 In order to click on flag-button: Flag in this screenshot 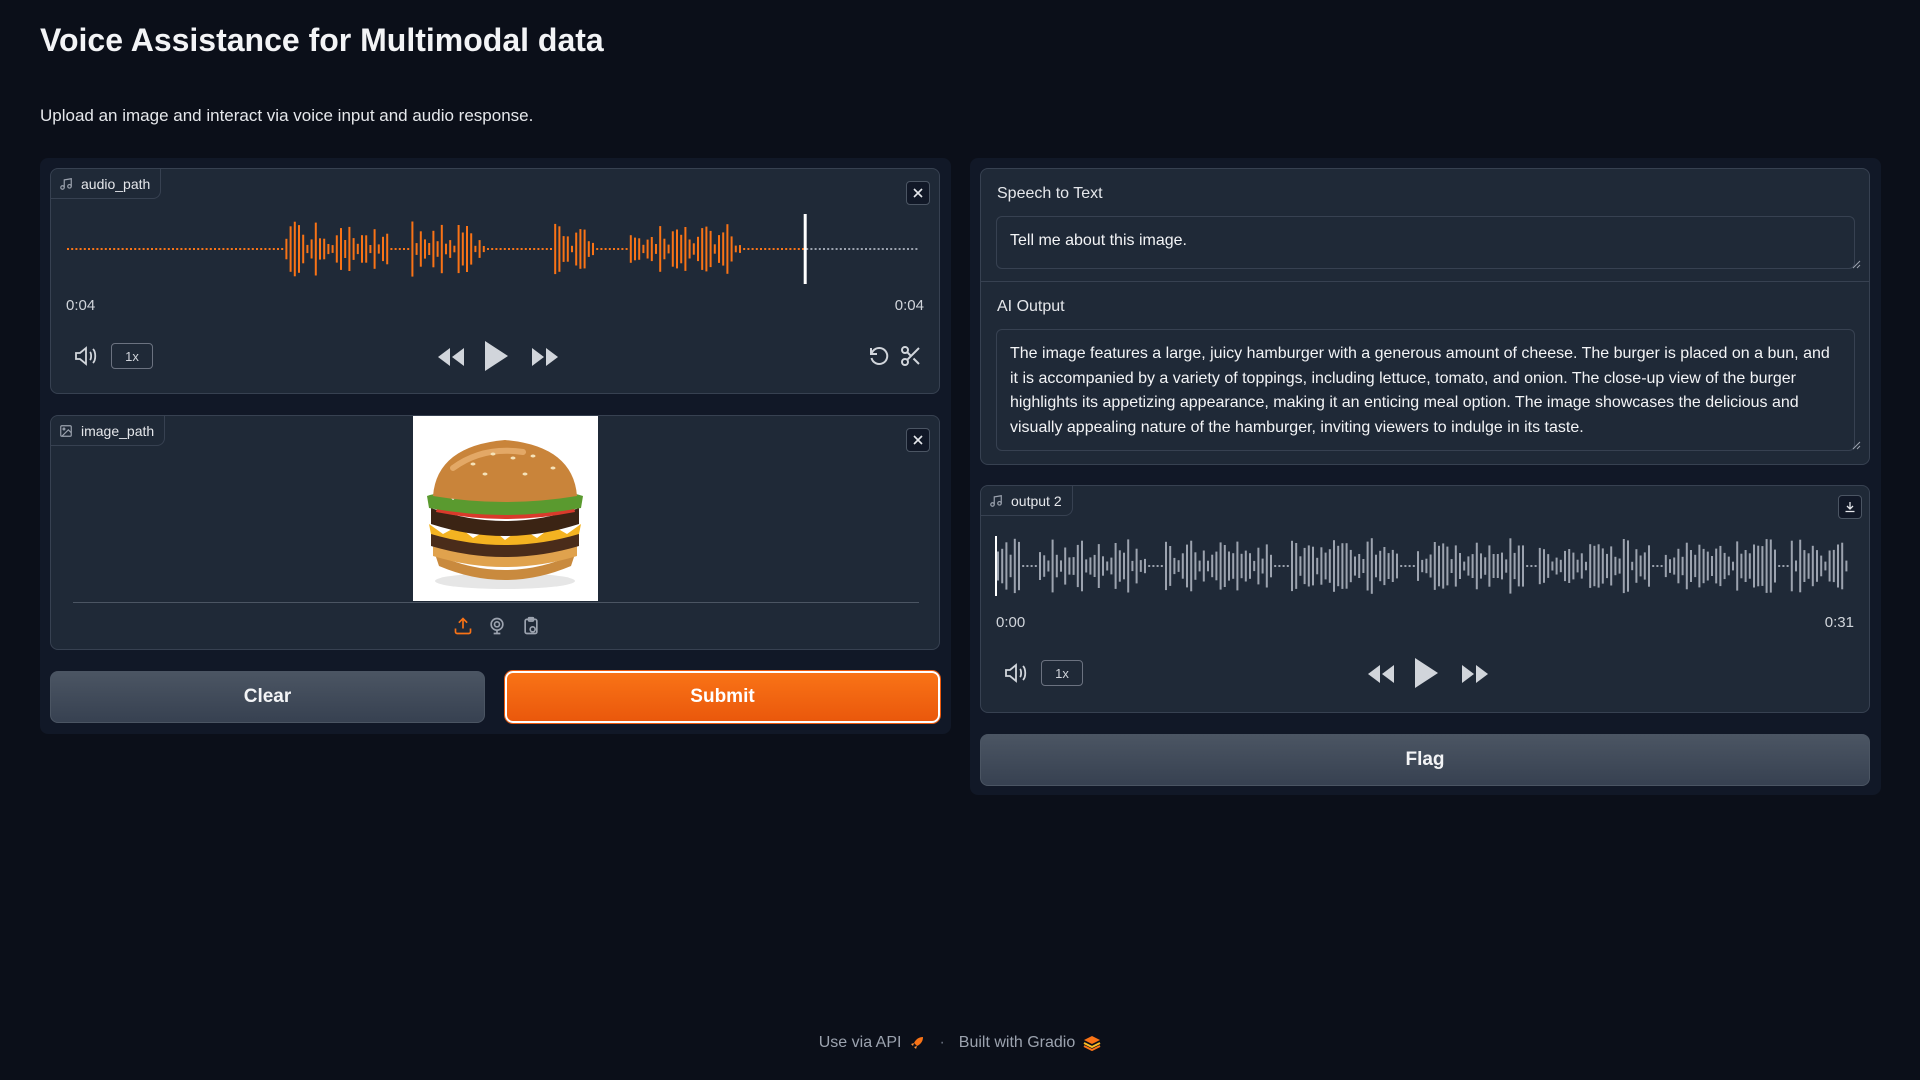, I will do `click(1425, 760)`.